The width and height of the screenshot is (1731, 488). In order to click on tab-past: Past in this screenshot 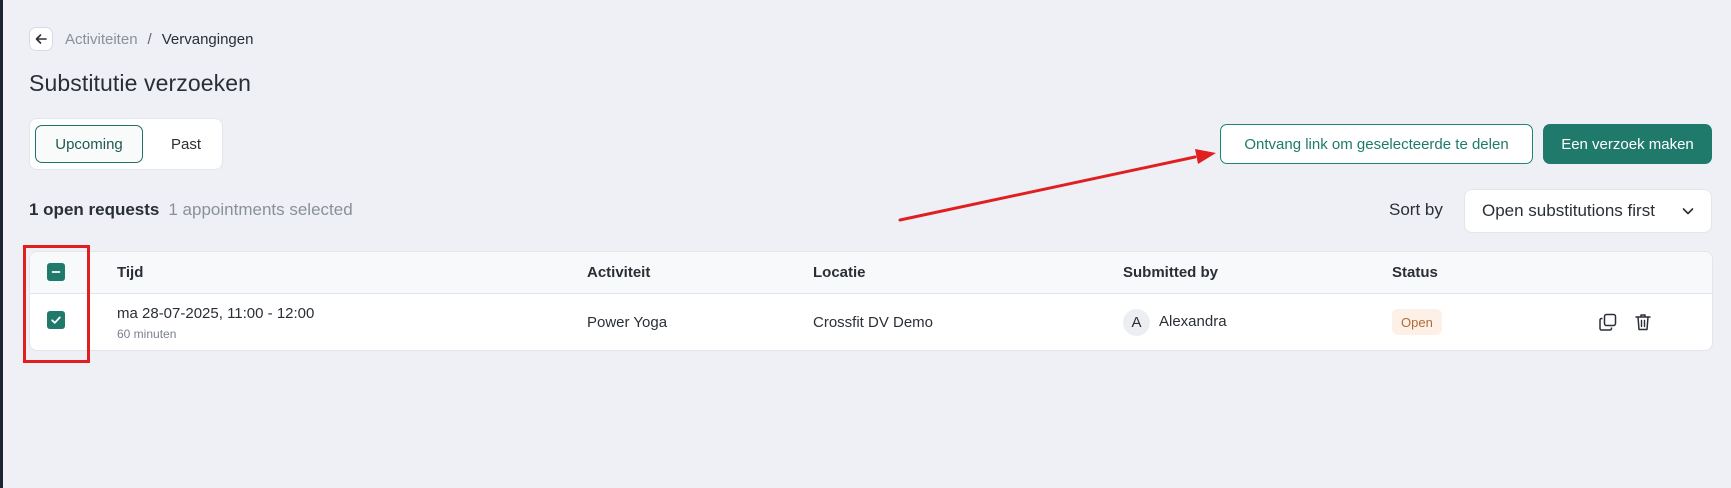, I will do `click(186, 144)`.